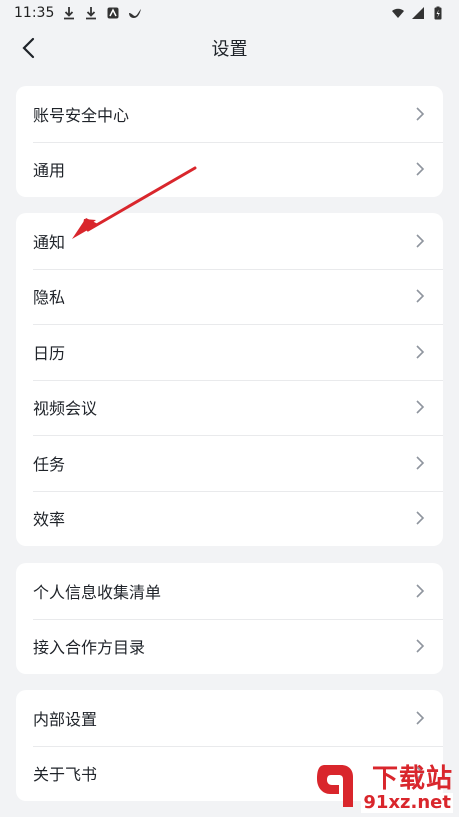 The image size is (459, 817). I want to click on watermark: 下载站 91xz.net, so click(384, 787).